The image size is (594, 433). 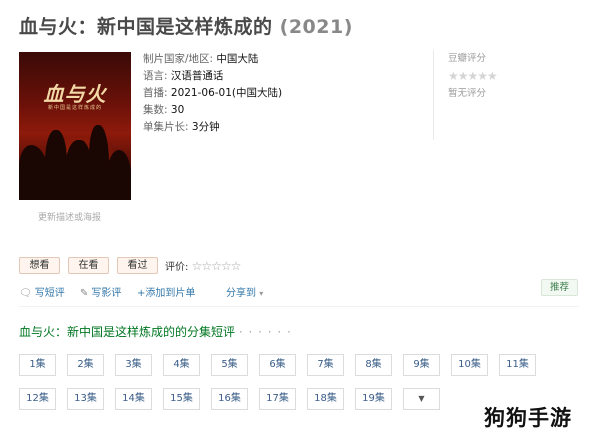 What do you see at coordinates (137, 265) in the screenshot?
I see `watched-button: 看过` at bounding box center [137, 265].